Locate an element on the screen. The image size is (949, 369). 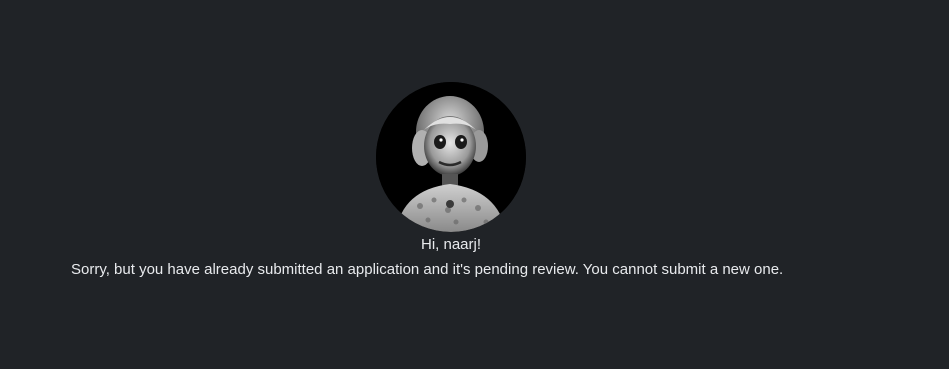
user-avatar is located at coordinates (451, 157).